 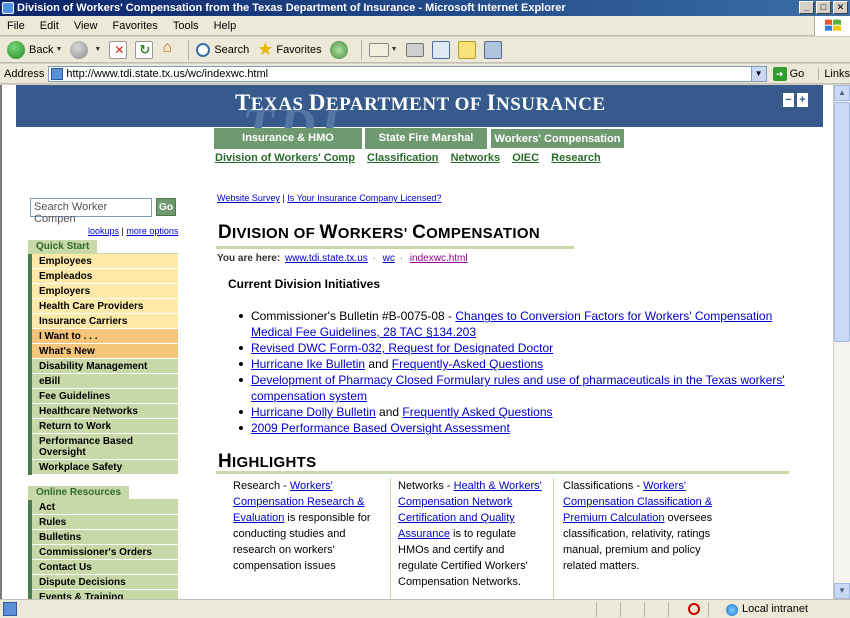 I want to click on mail-button: ▼, so click(x=383, y=50).